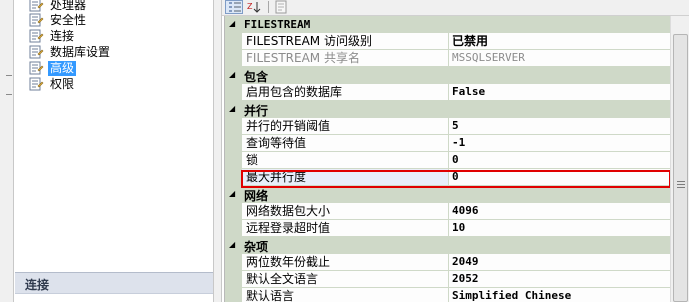 This screenshot has height=302, width=689. I want to click on category-label: 并行, so click(256, 111).